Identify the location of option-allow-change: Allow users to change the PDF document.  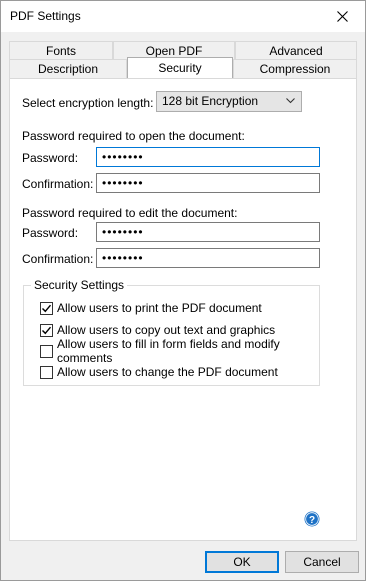
(159, 372).